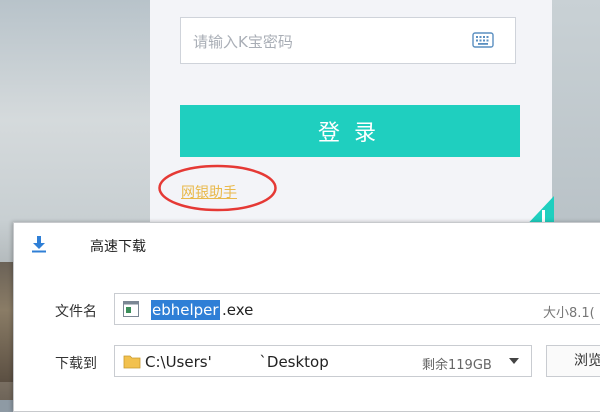 This screenshot has width=600, height=412. I want to click on filename-selected-text: ebhelper, so click(185, 310).